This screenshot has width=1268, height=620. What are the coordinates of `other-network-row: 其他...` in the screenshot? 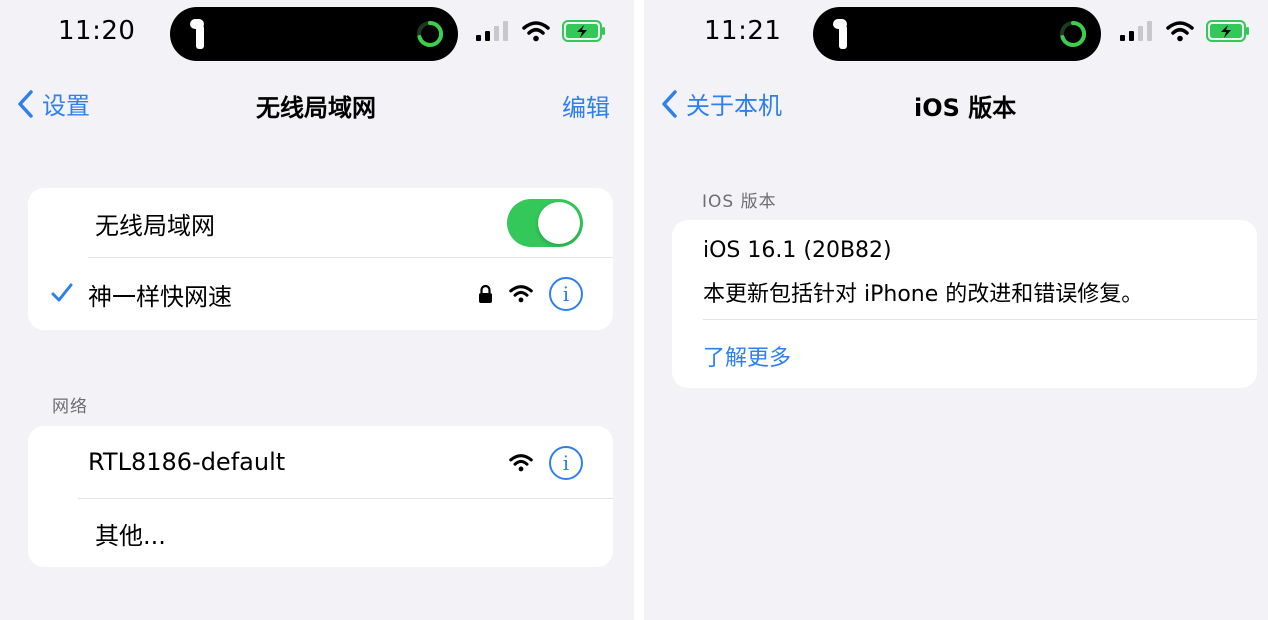 It's located at (320, 533).